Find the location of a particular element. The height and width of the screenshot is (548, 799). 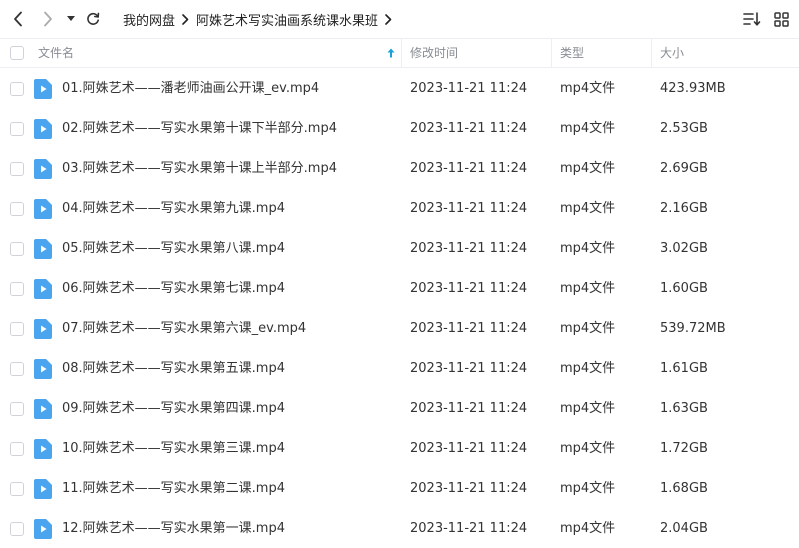

file-size: 3.02GB is located at coordinates (684, 248).